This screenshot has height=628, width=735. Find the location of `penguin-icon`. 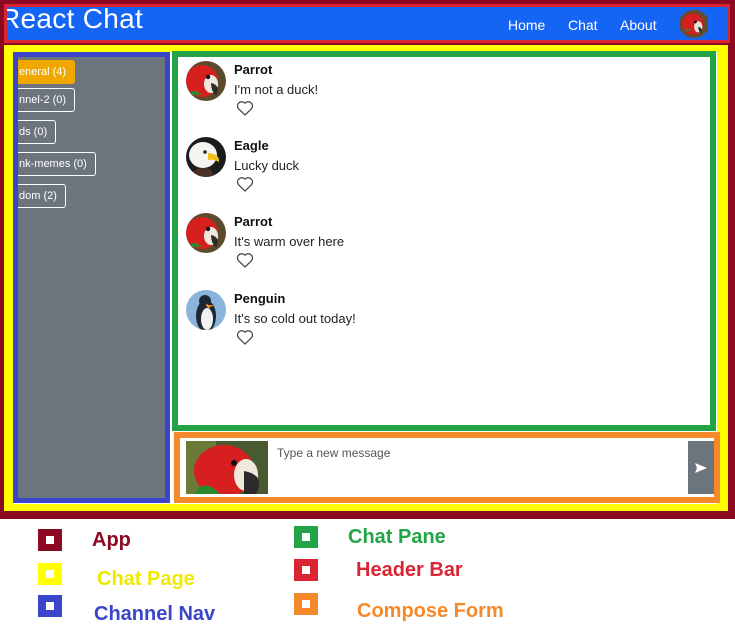

penguin-icon is located at coordinates (206, 310).